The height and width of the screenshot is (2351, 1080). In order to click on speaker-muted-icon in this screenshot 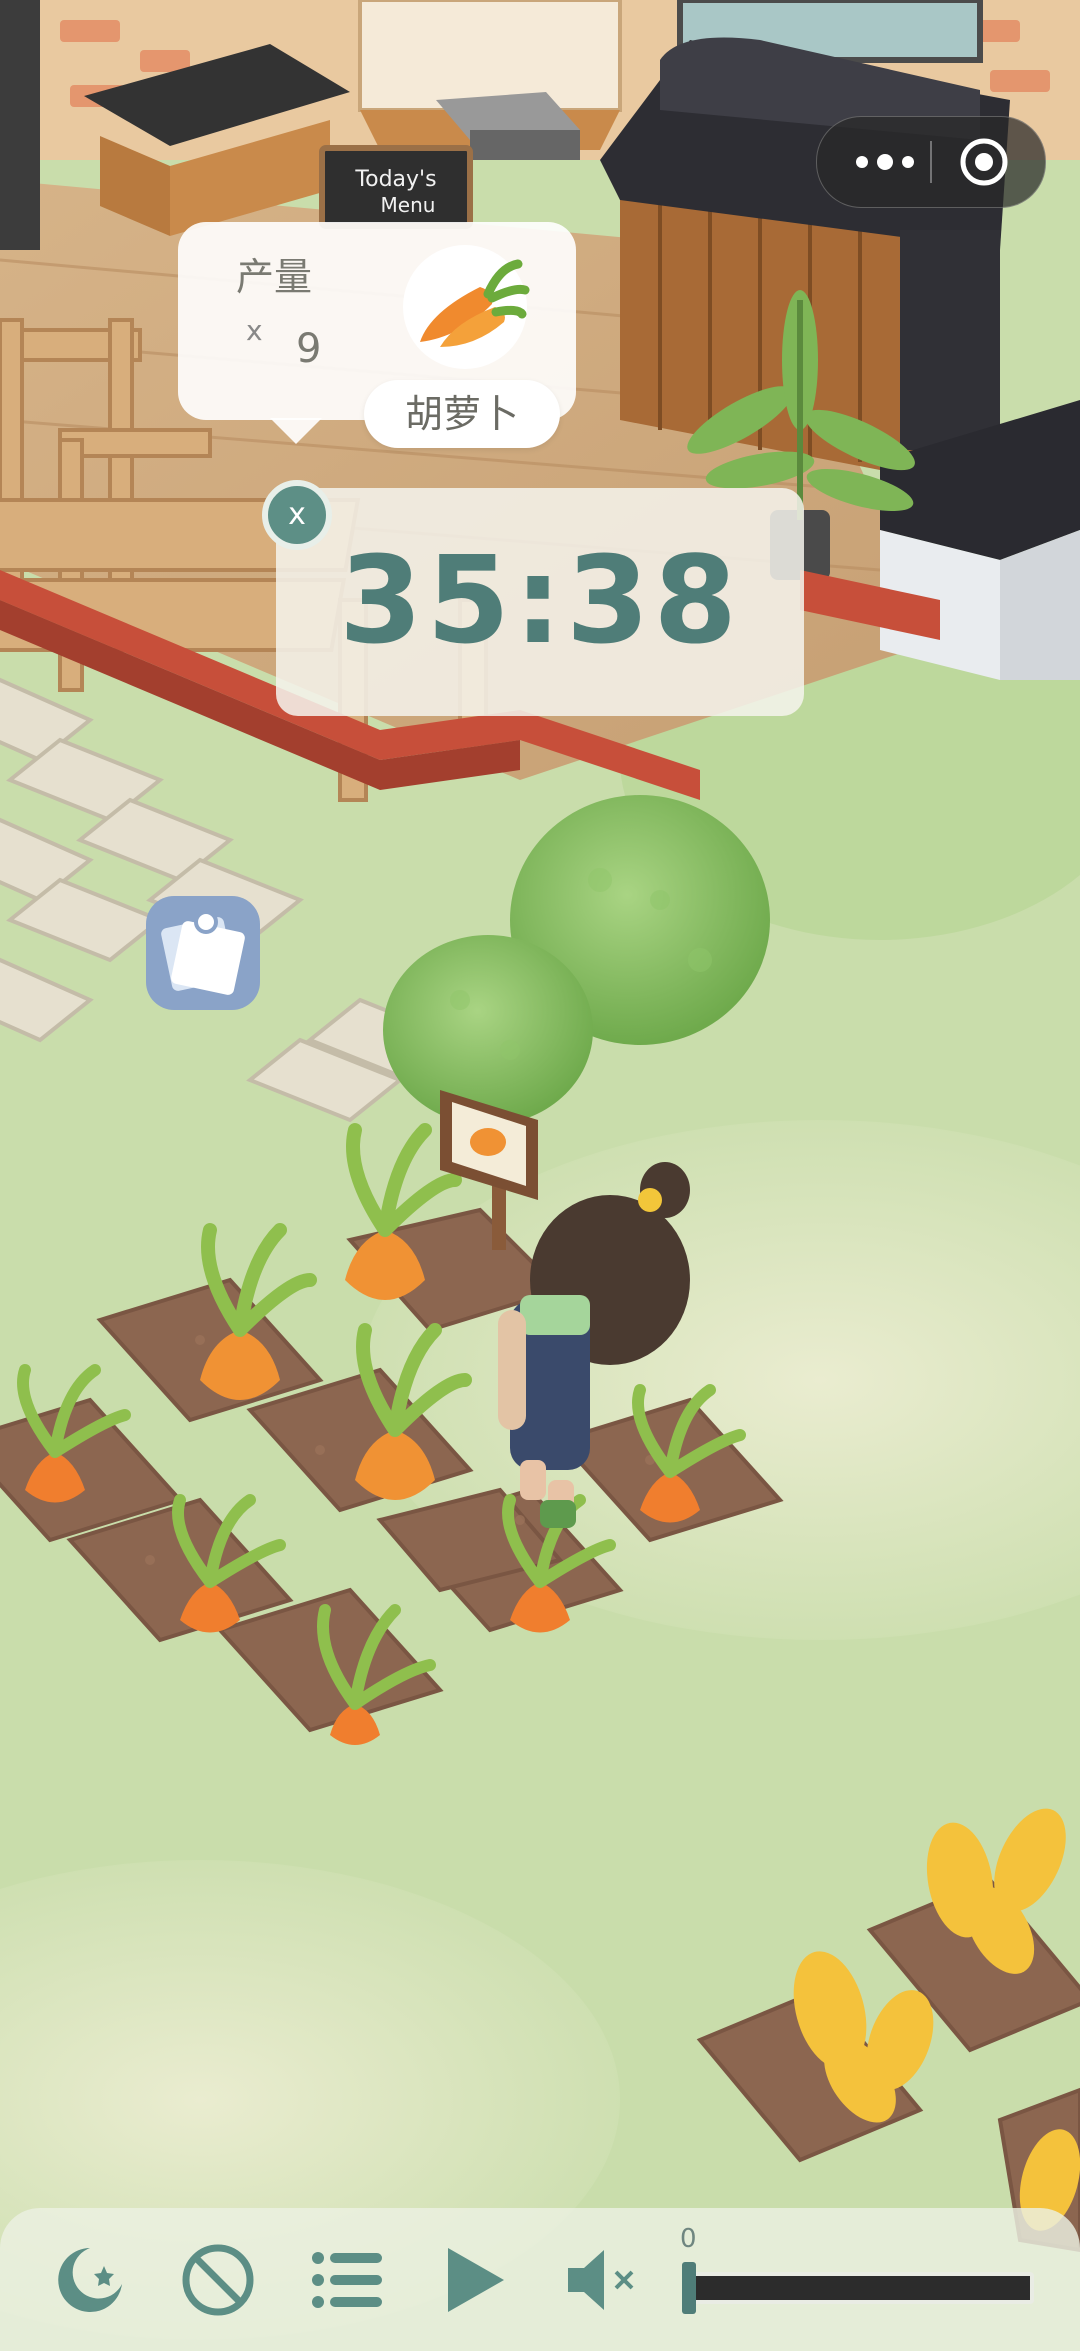, I will do `click(602, 2280)`.